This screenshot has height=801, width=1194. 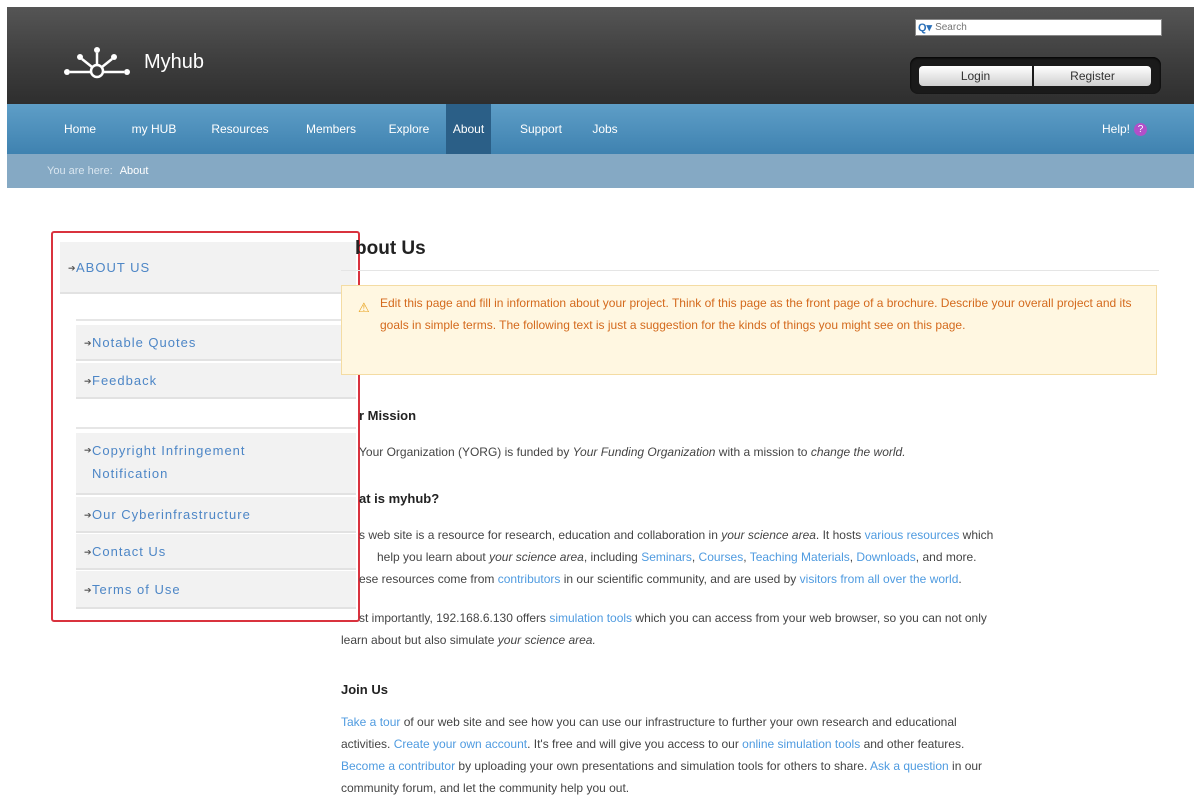 What do you see at coordinates (975, 76) in the screenshot?
I see `login-button: Login` at bounding box center [975, 76].